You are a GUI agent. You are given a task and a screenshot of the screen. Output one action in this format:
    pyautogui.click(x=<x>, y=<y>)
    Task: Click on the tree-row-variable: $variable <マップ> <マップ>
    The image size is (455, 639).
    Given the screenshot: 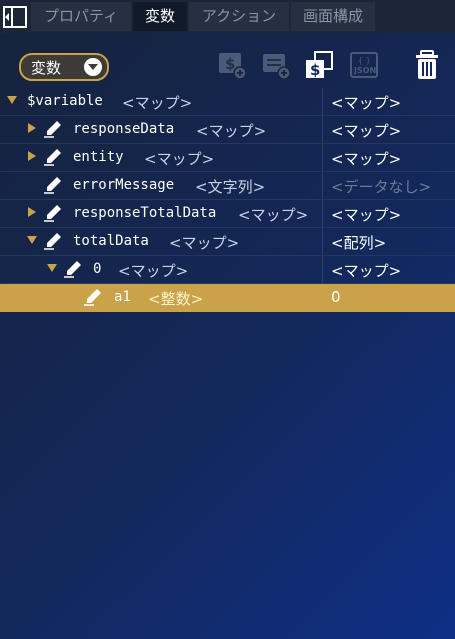 What is the action you would take?
    pyautogui.click(x=227, y=102)
    